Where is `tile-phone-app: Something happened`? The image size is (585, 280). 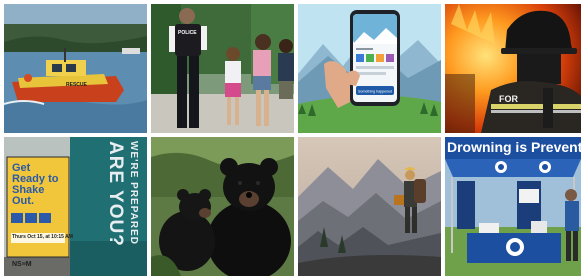
tile-phone-app: Something happened is located at coordinates (369, 68).